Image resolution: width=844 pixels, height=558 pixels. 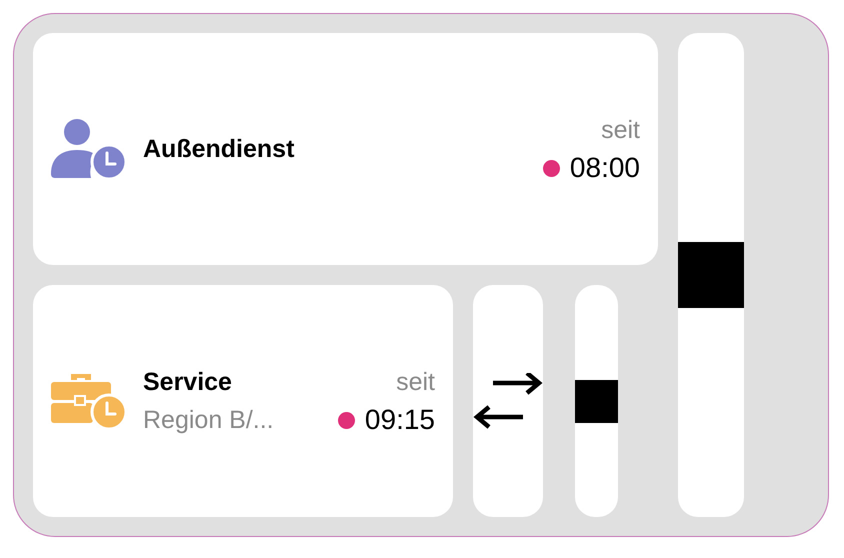 I want to click on swap-button, so click(x=508, y=401).